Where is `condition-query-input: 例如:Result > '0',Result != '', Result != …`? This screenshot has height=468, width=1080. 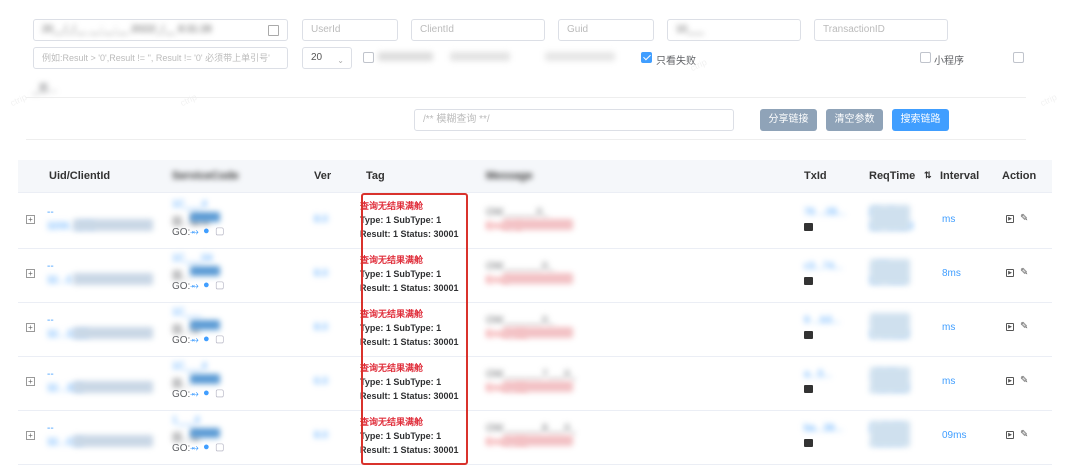 condition-query-input: 例如:Result > '0',Result != '', Result != … is located at coordinates (160, 58).